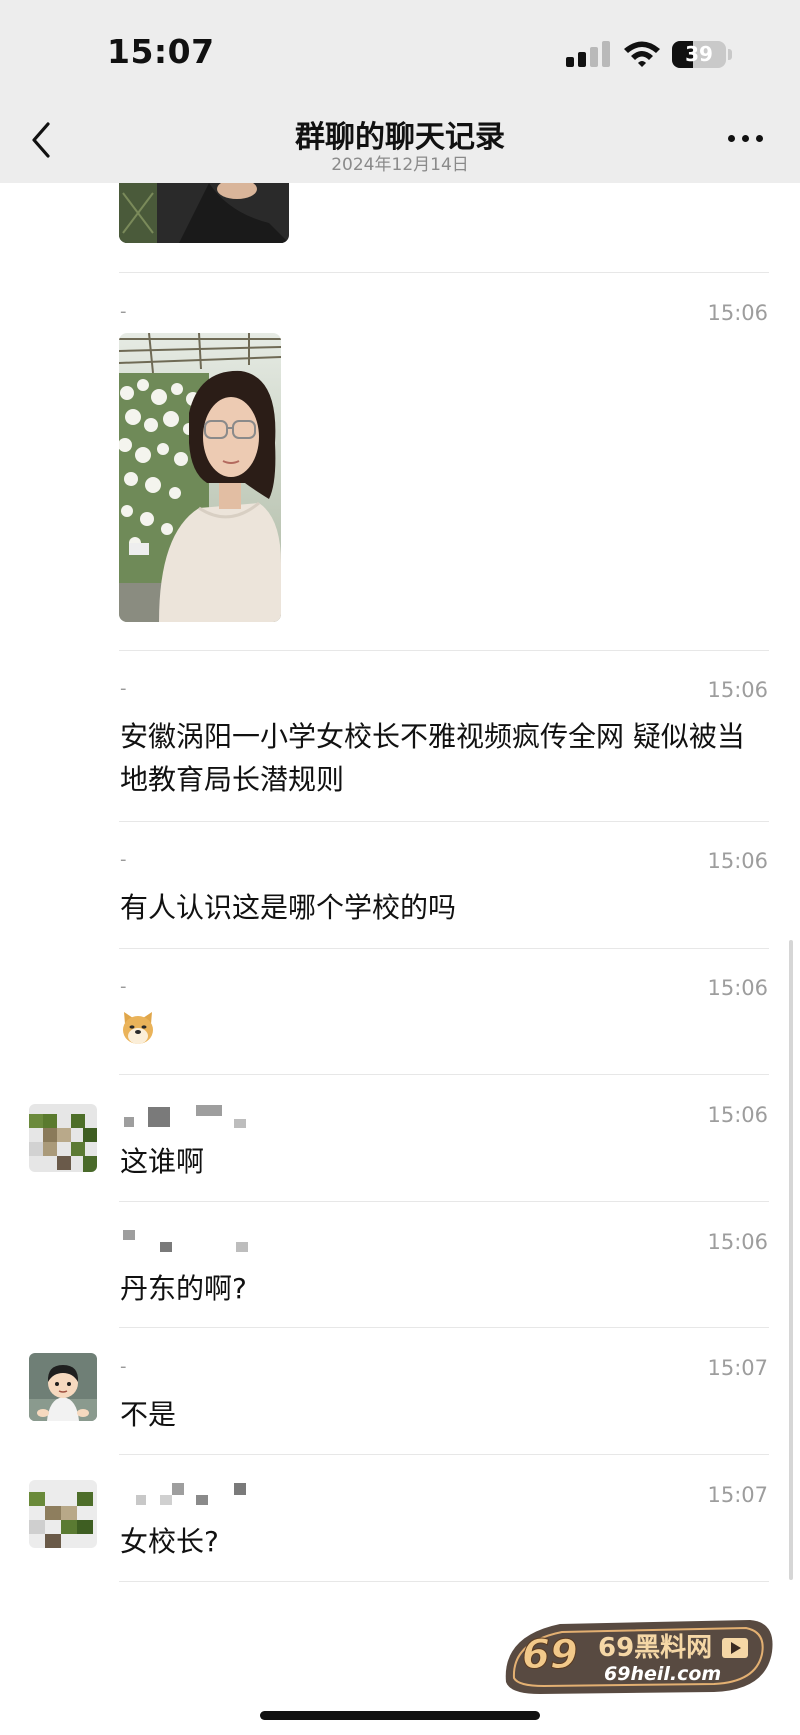 The height and width of the screenshot is (1735, 800). What do you see at coordinates (400, 165) in the screenshot?
I see `page-subtitle-date: 2024年12月14日` at bounding box center [400, 165].